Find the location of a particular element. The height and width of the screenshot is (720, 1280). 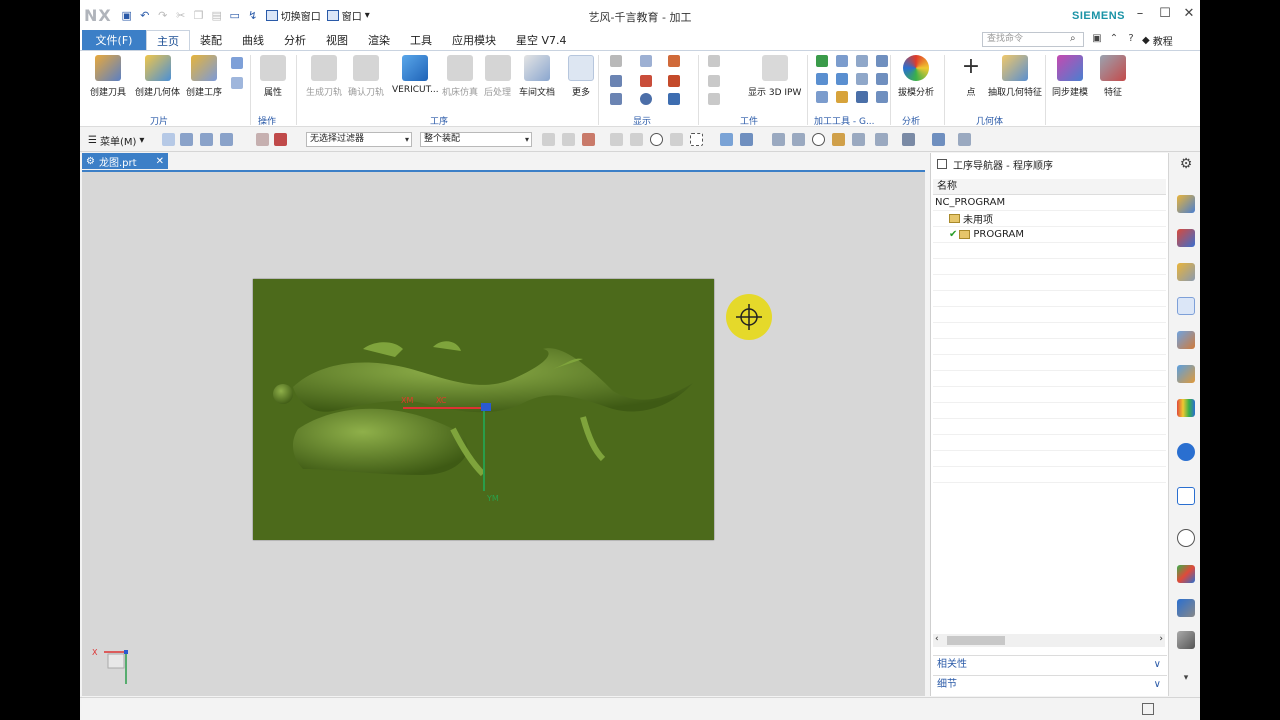

paste-icon: ▤ is located at coordinates (217, 15).